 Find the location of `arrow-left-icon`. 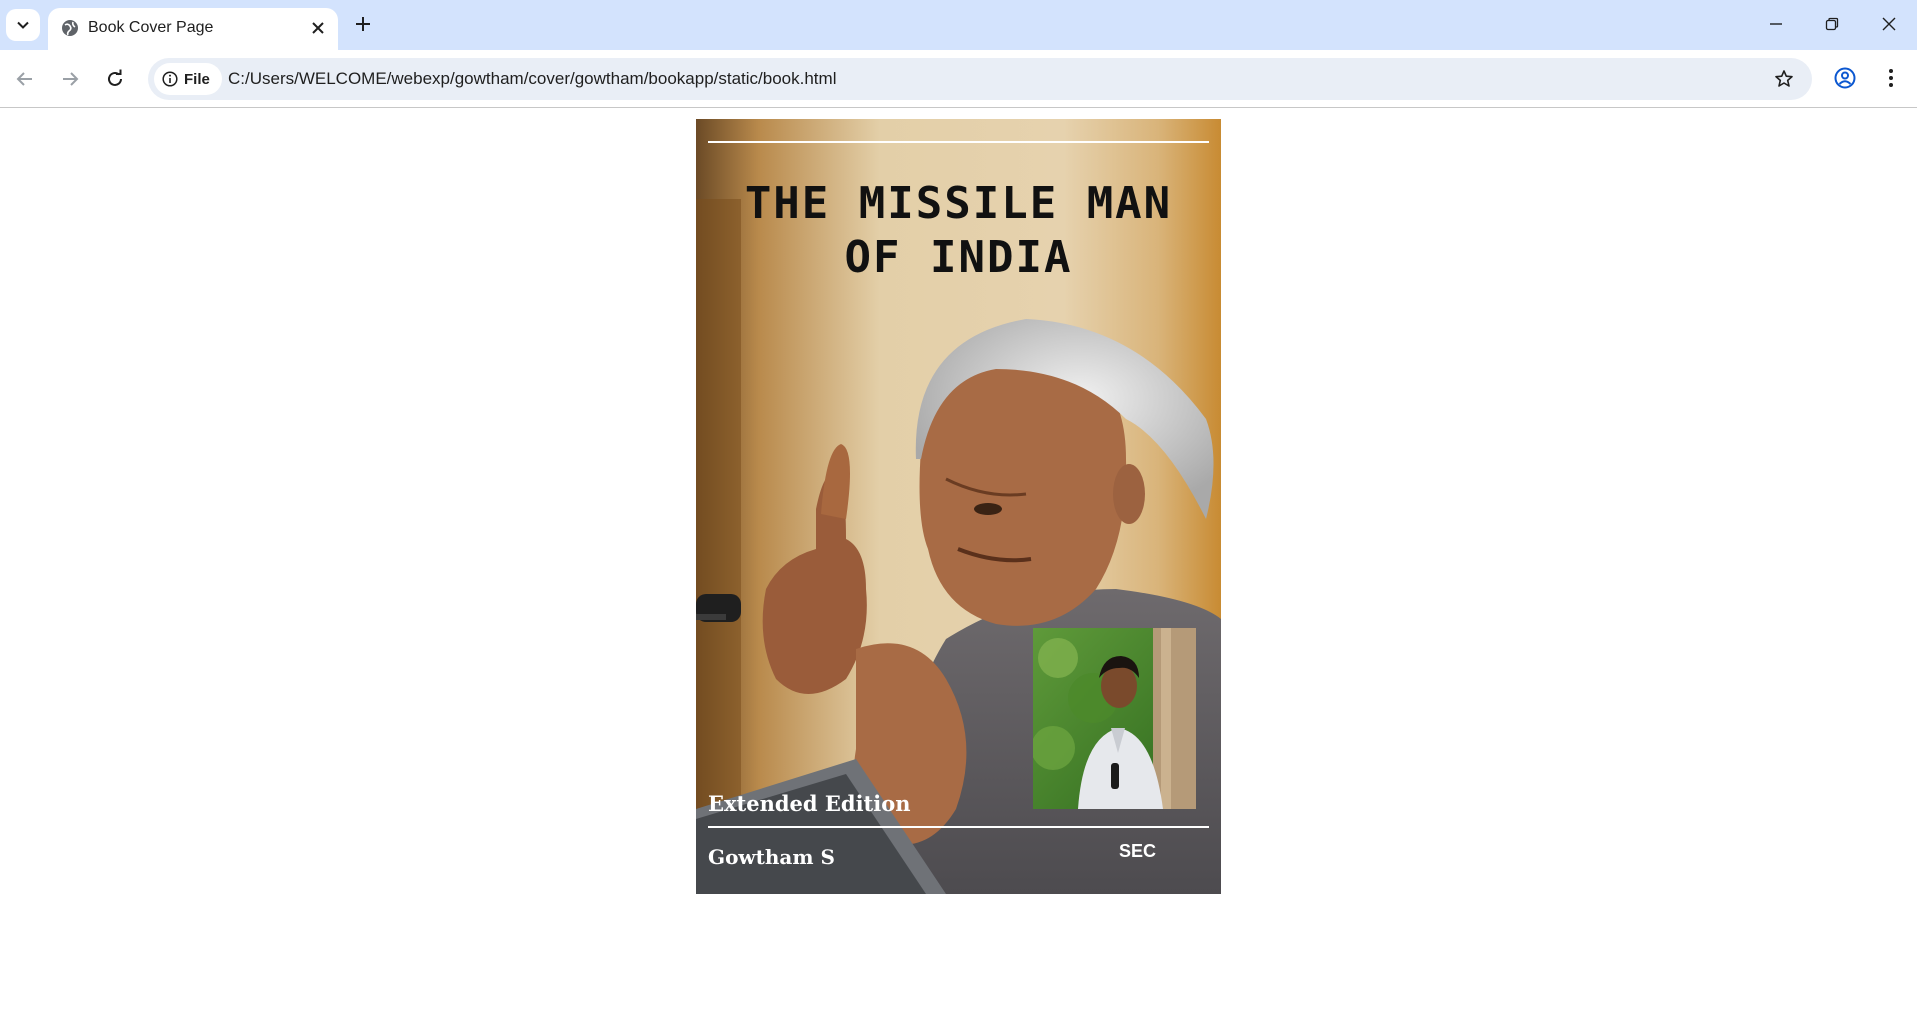

arrow-left-icon is located at coordinates (24, 79).